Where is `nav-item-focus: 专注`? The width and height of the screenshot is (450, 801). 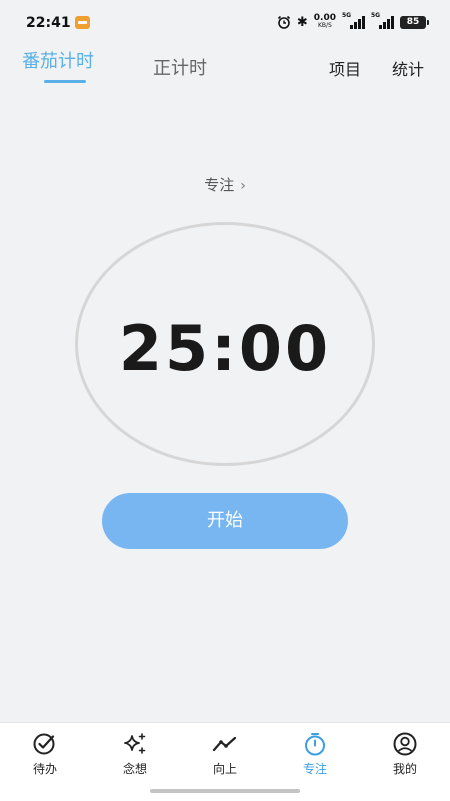
nav-item-focus: 专注 is located at coordinates (315, 754).